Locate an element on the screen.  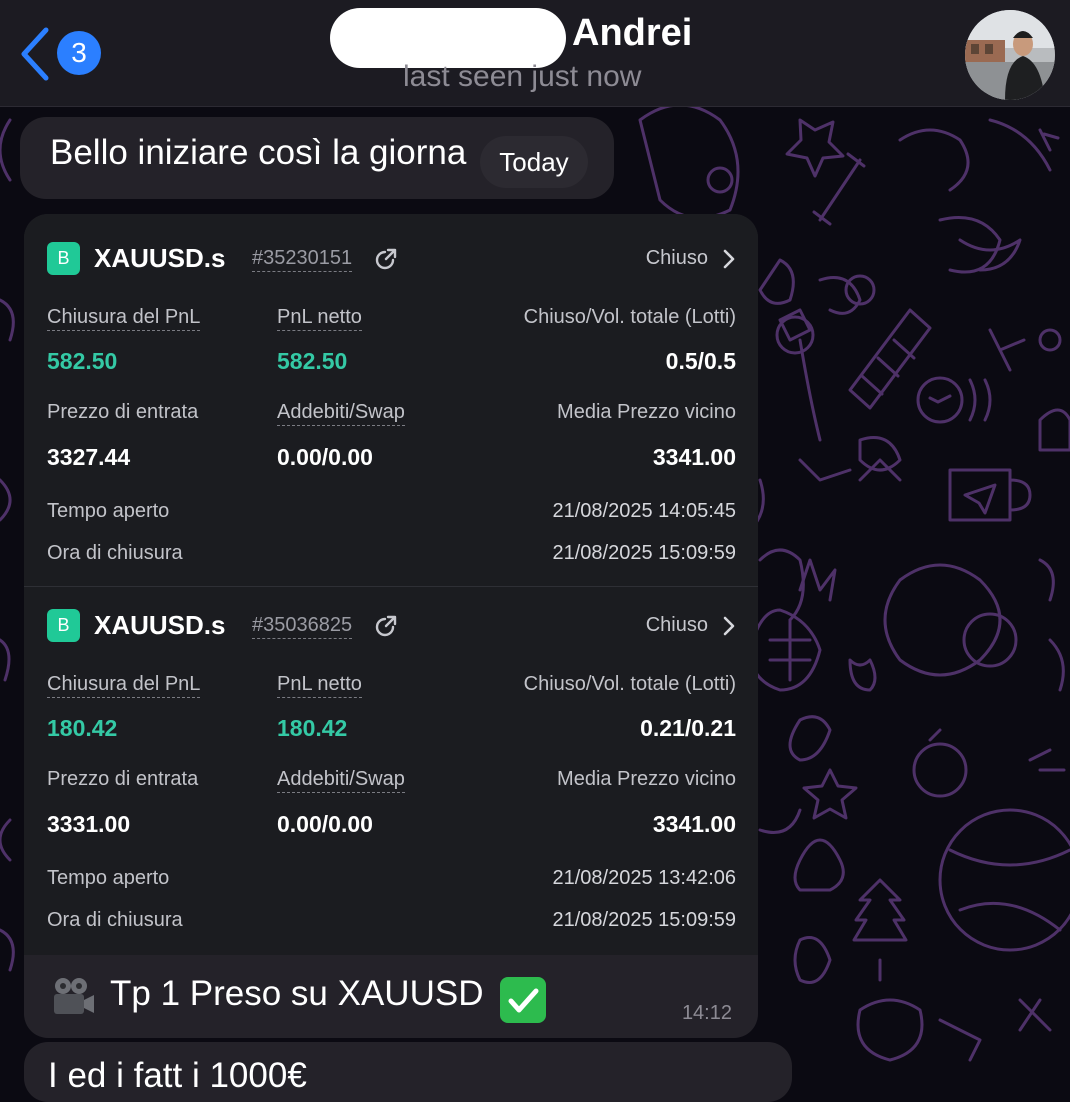
caption-text: Tp 1 Preso su XAUUSD is located at coordinates (297, 993).